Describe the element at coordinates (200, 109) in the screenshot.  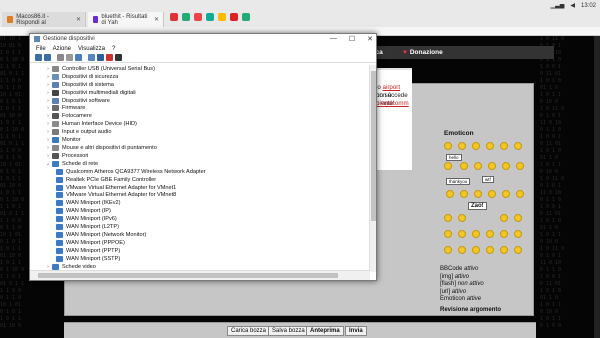
I see `device-category: › Firmware` at that location.